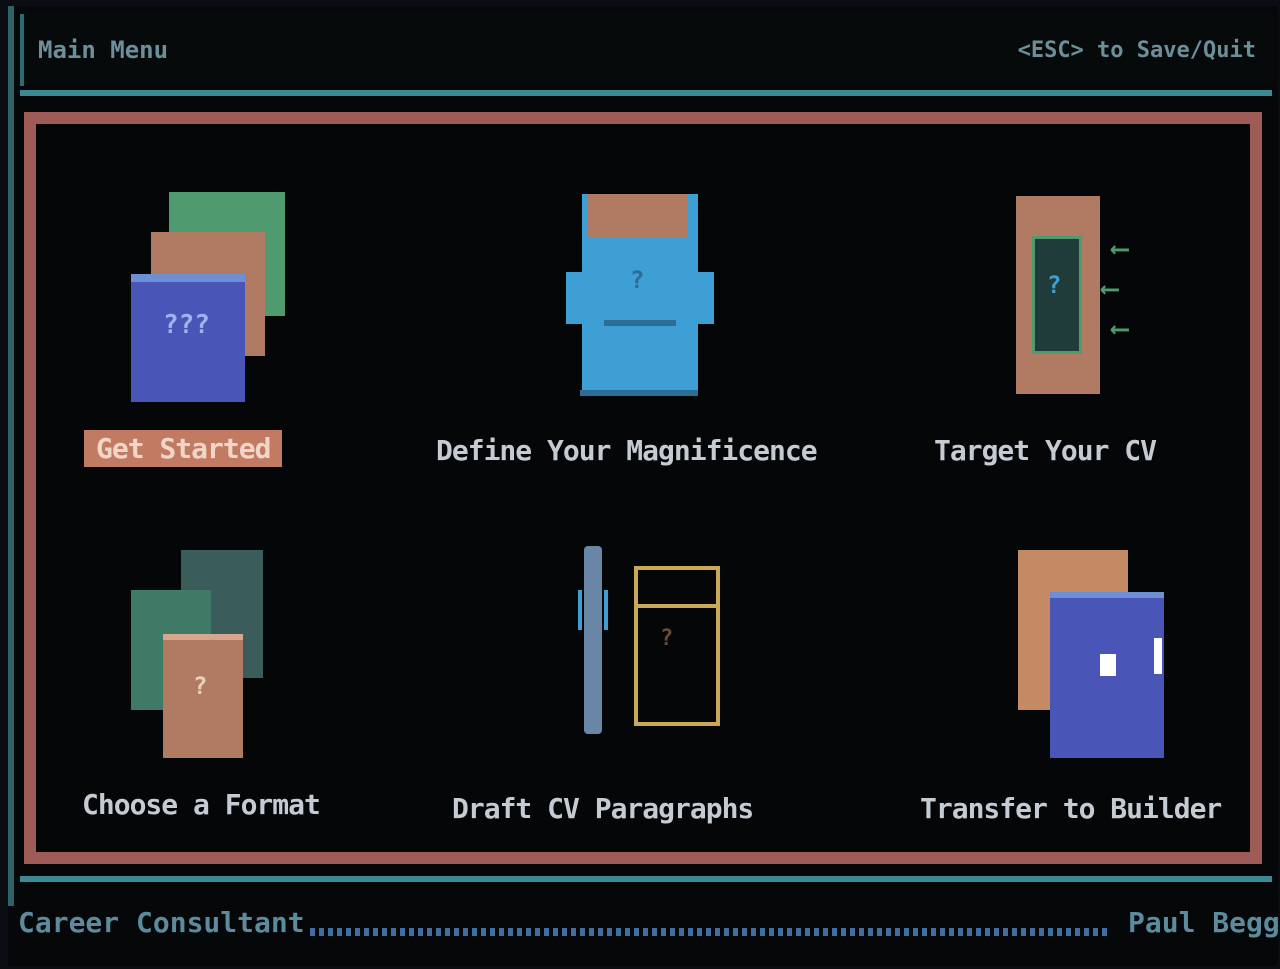 The image size is (1280, 969). I want to click on menu-title: Main Menu, so click(103, 50).